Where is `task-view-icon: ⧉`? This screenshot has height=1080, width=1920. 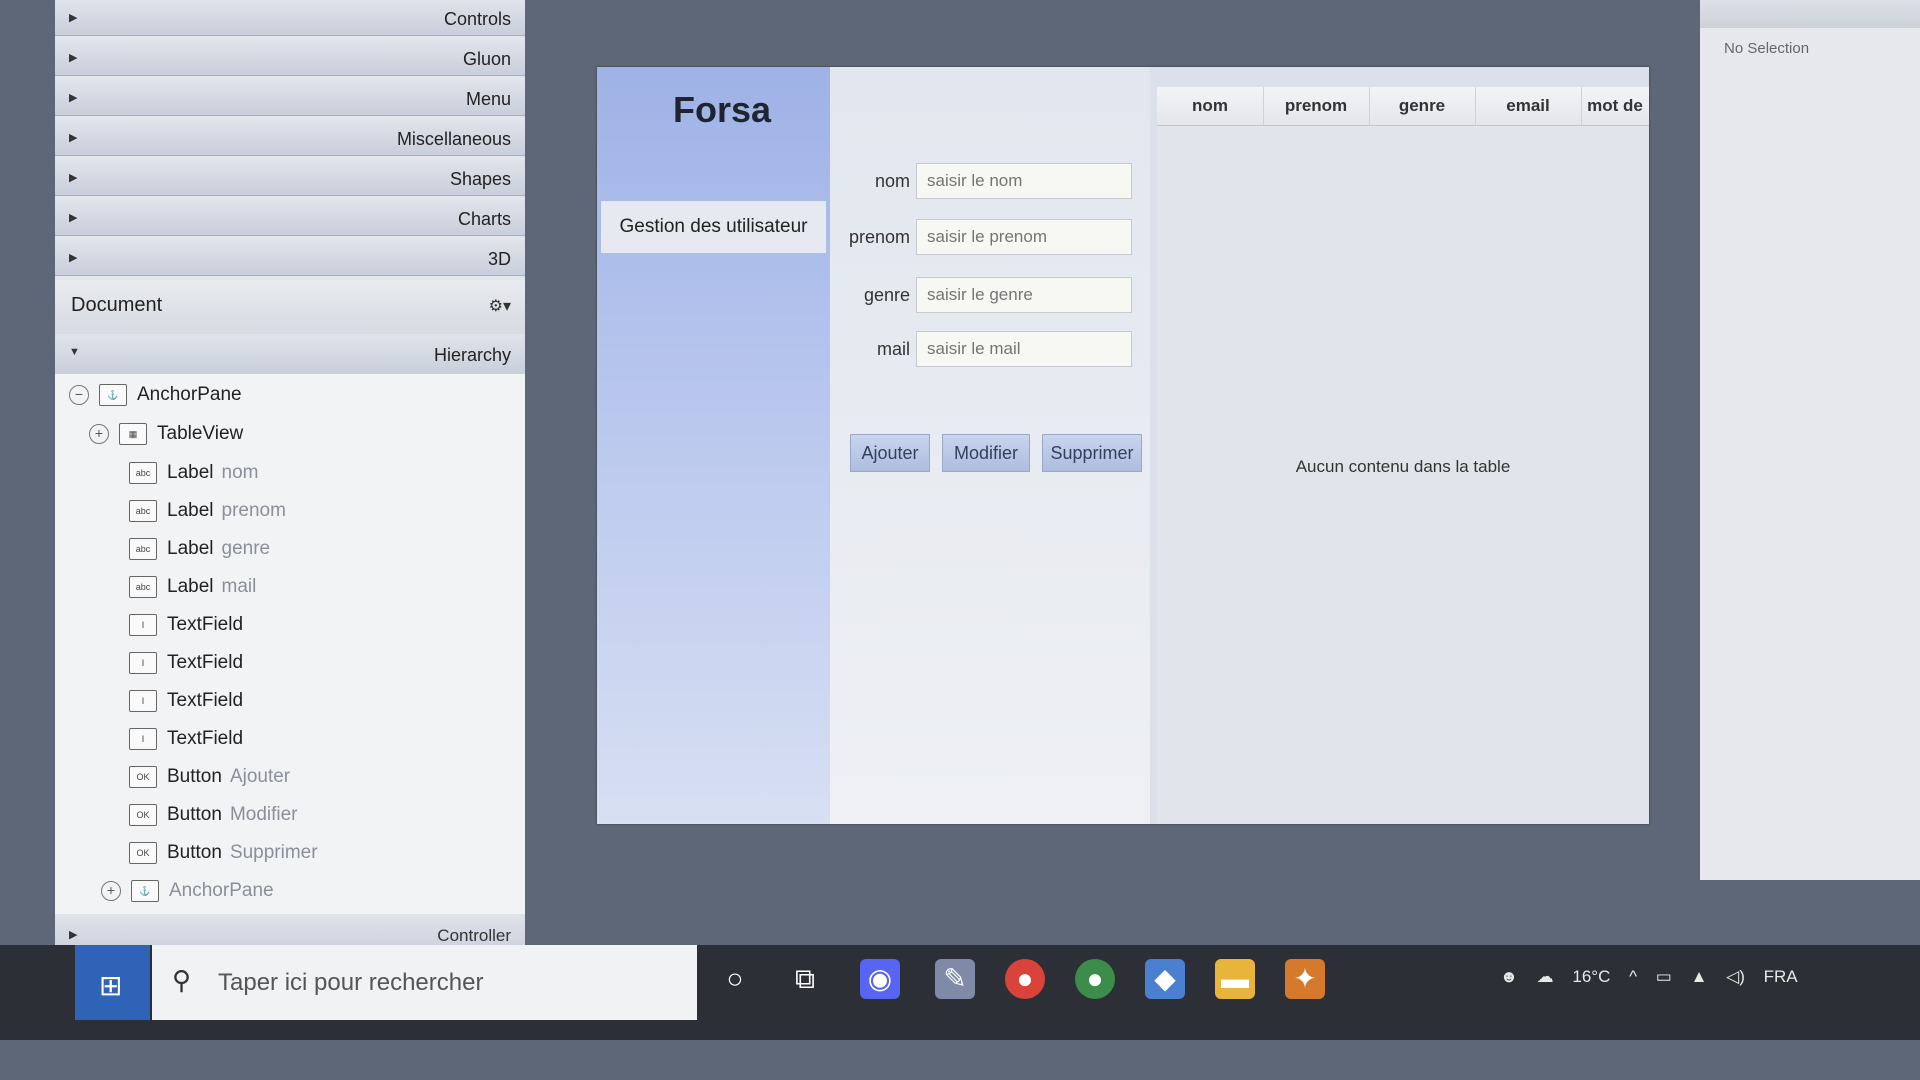
task-view-icon: ⧉ is located at coordinates (805, 979).